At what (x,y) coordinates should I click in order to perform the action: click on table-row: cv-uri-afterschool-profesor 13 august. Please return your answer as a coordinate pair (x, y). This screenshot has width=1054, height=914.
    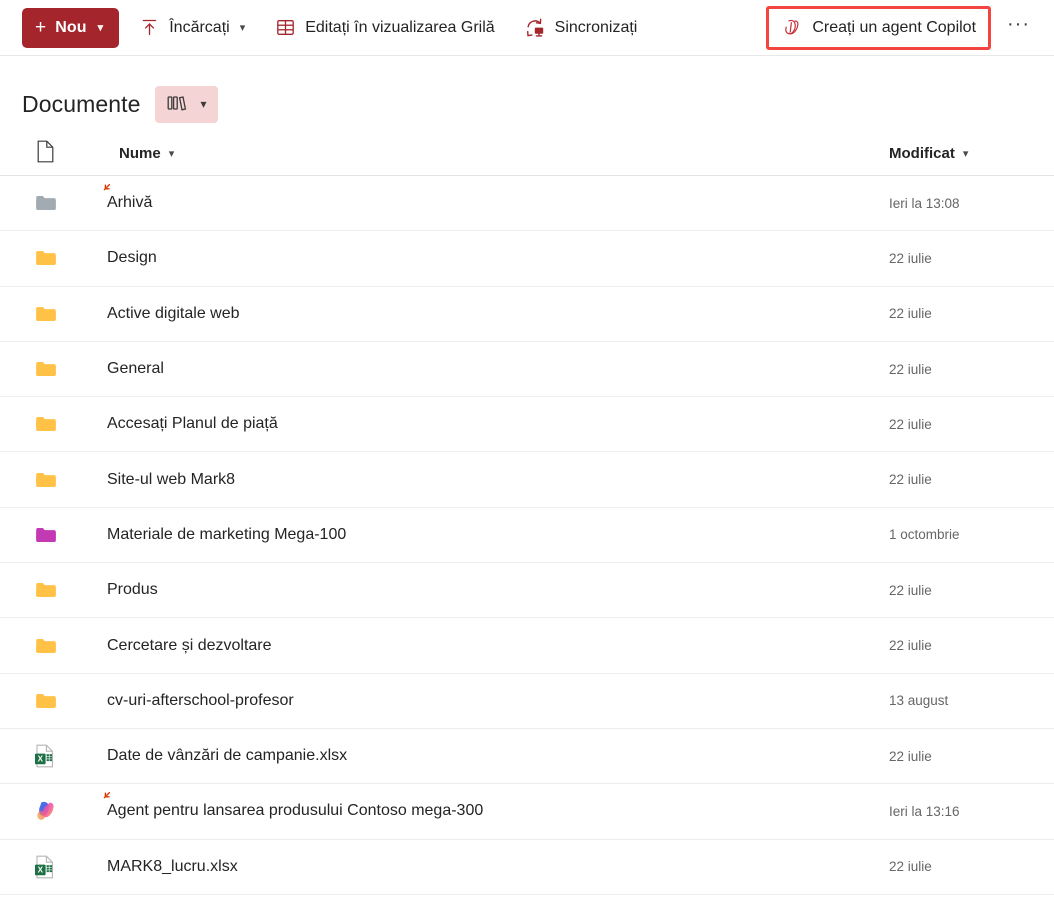
    Looking at the image, I should click on (527, 701).